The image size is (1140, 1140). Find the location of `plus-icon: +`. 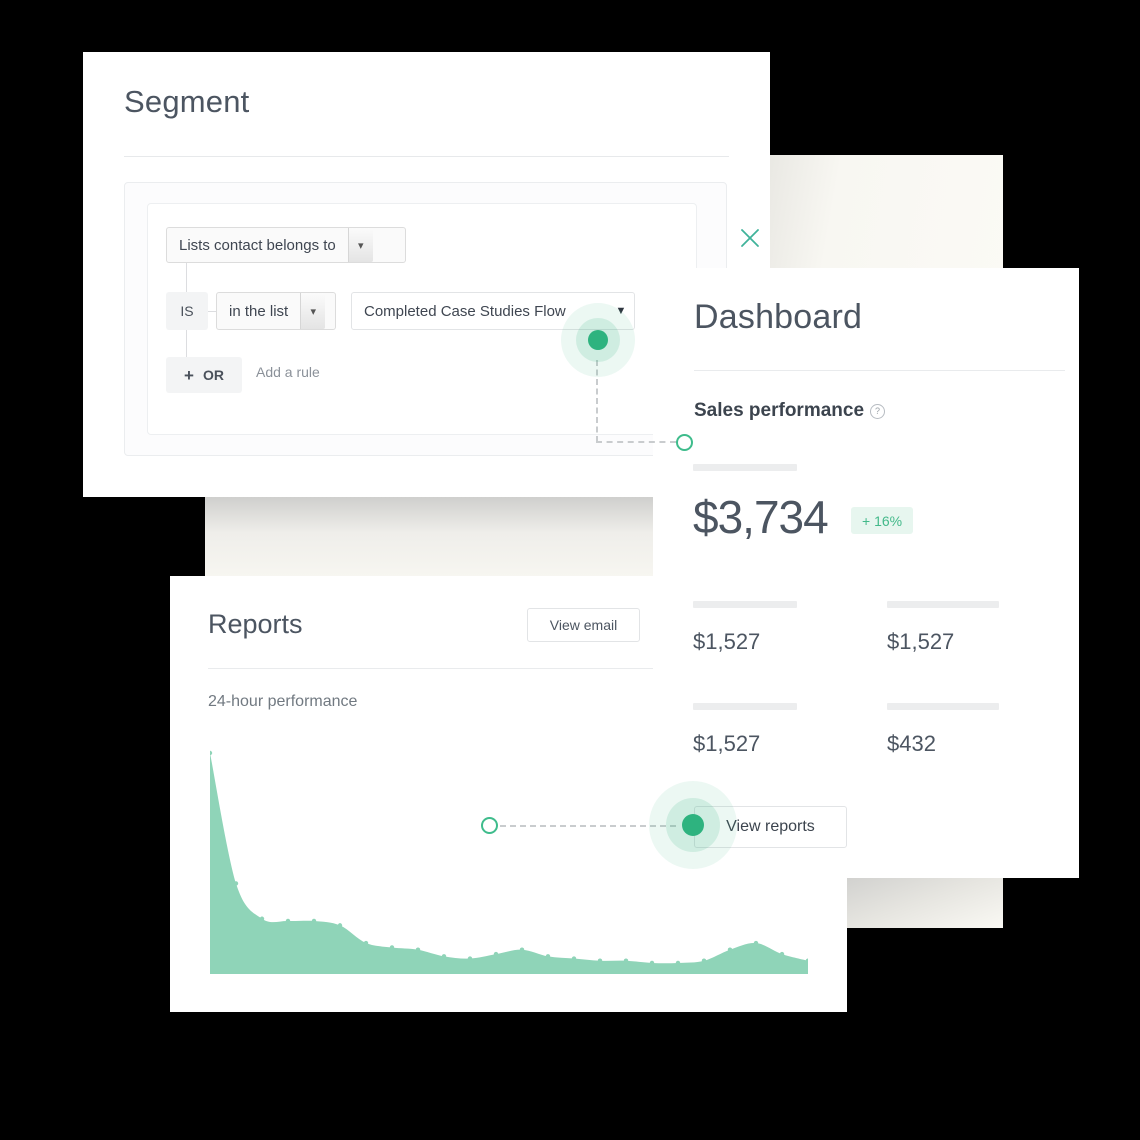

plus-icon: + is located at coordinates (189, 375).